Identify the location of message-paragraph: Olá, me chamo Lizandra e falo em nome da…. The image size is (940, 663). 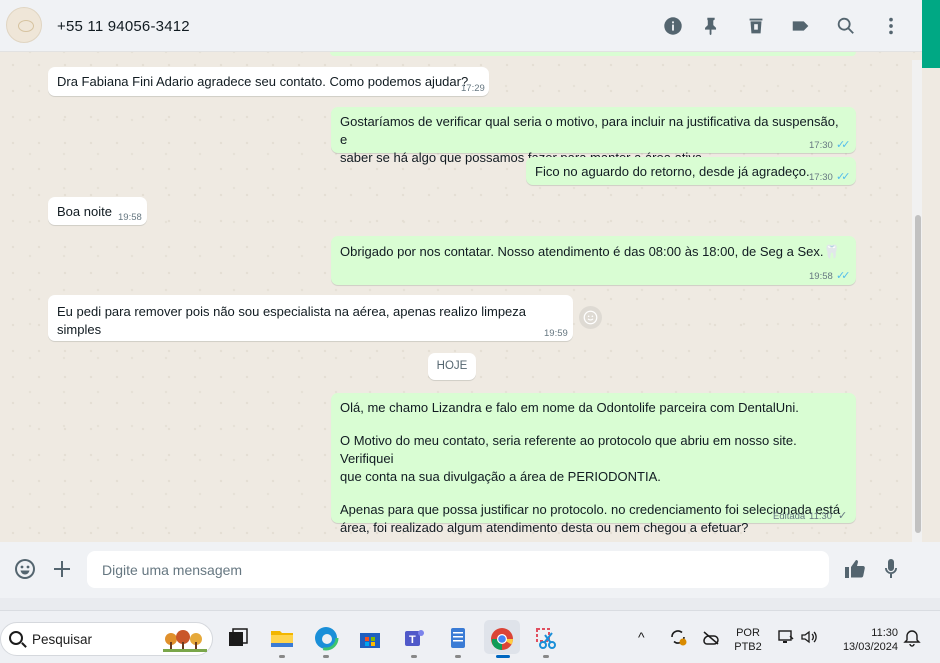
(569, 407).